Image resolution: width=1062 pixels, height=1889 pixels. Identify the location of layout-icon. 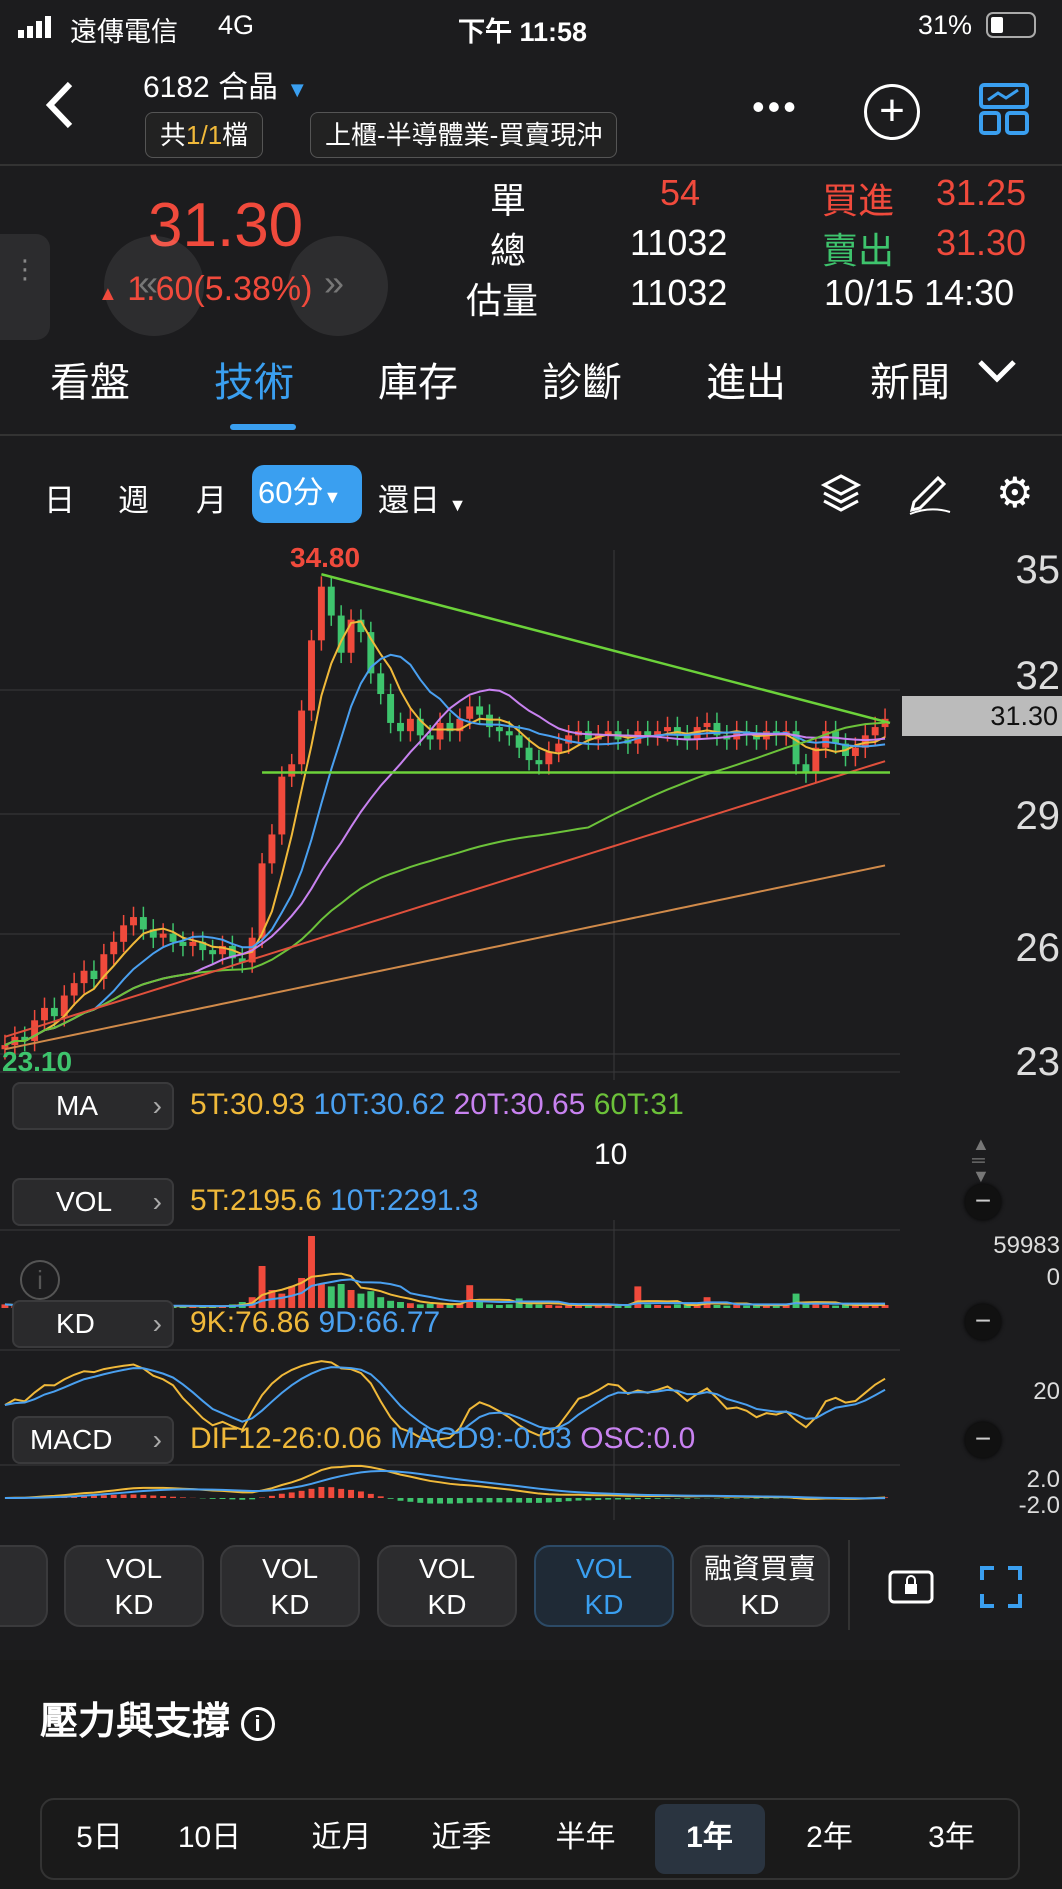
(1004, 111).